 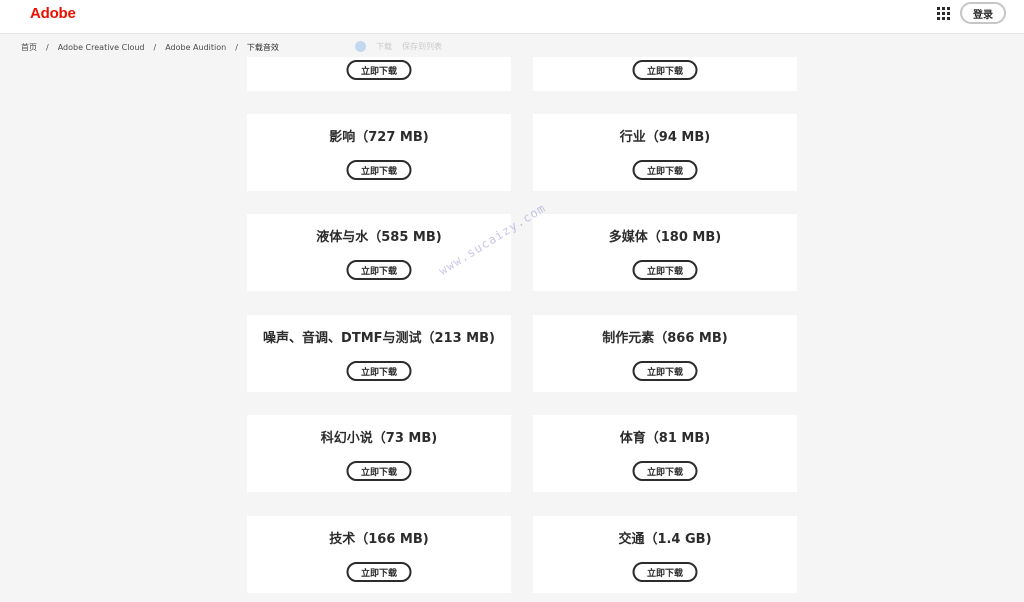 What do you see at coordinates (379, 152) in the screenshot?
I see `sound-card-impact: 影响（727 MB) 立即下载` at bounding box center [379, 152].